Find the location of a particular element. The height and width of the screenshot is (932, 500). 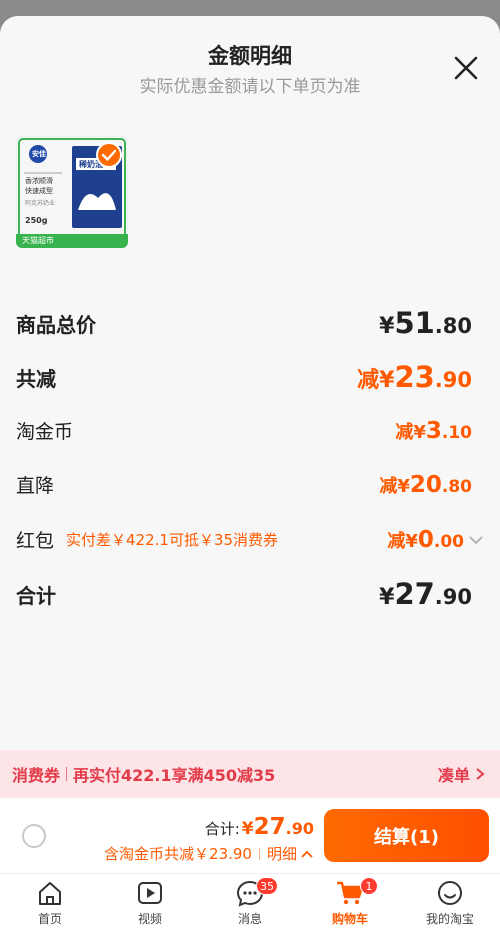

footer-sum-value: ¥27.90 is located at coordinates (277, 827).